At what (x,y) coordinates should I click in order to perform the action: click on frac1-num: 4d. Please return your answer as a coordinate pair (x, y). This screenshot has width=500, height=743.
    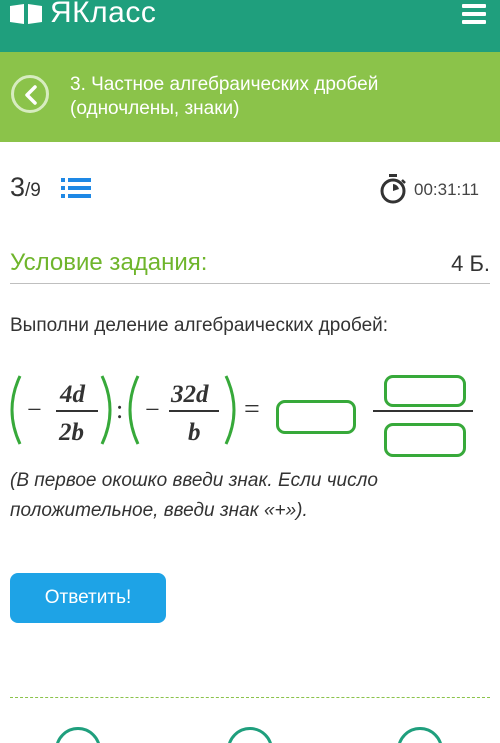
    Looking at the image, I should click on (72, 394).